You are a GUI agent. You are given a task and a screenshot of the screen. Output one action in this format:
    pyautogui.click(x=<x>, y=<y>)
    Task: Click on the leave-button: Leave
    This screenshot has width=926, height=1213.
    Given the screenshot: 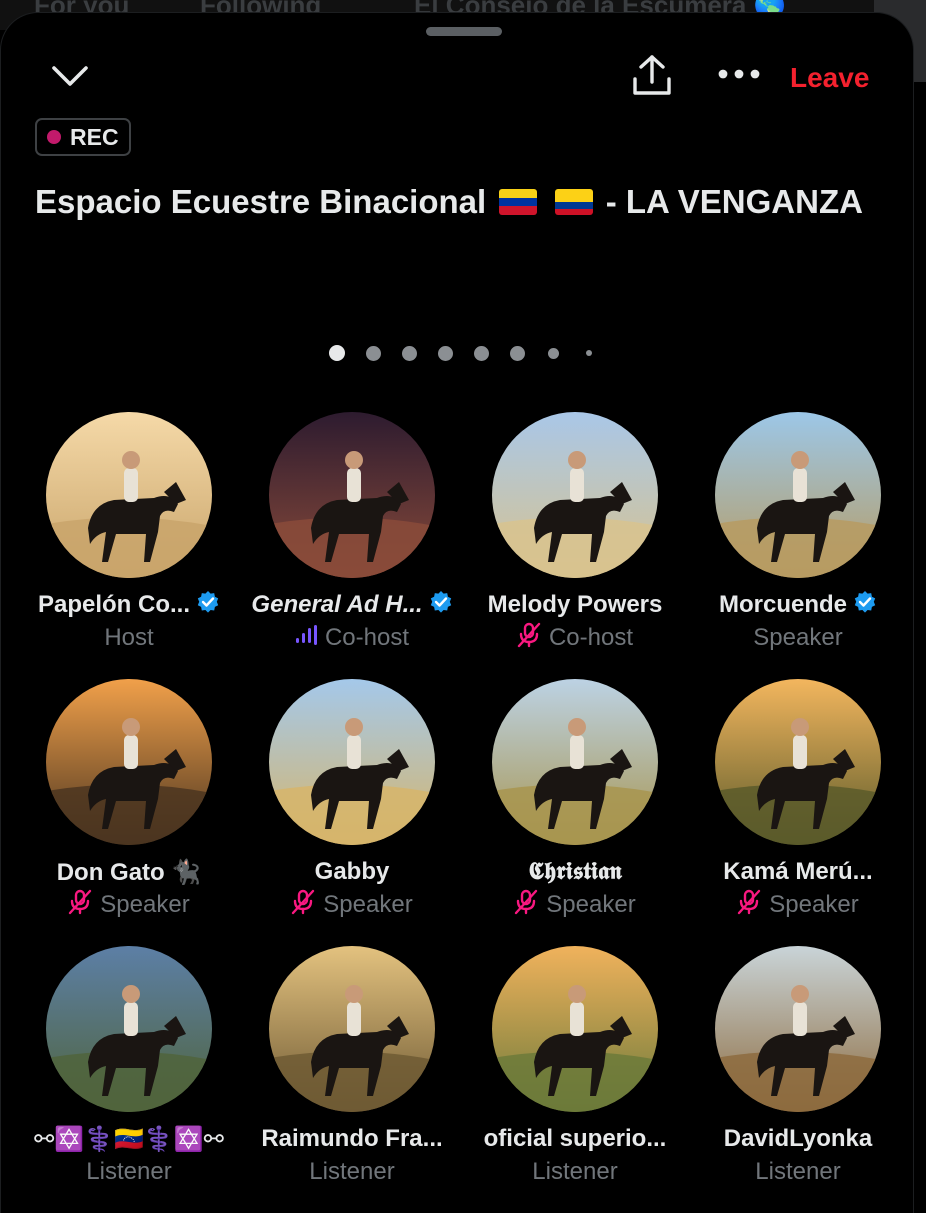 What is the action you would take?
    pyautogui.click(x=840, y=78)
    